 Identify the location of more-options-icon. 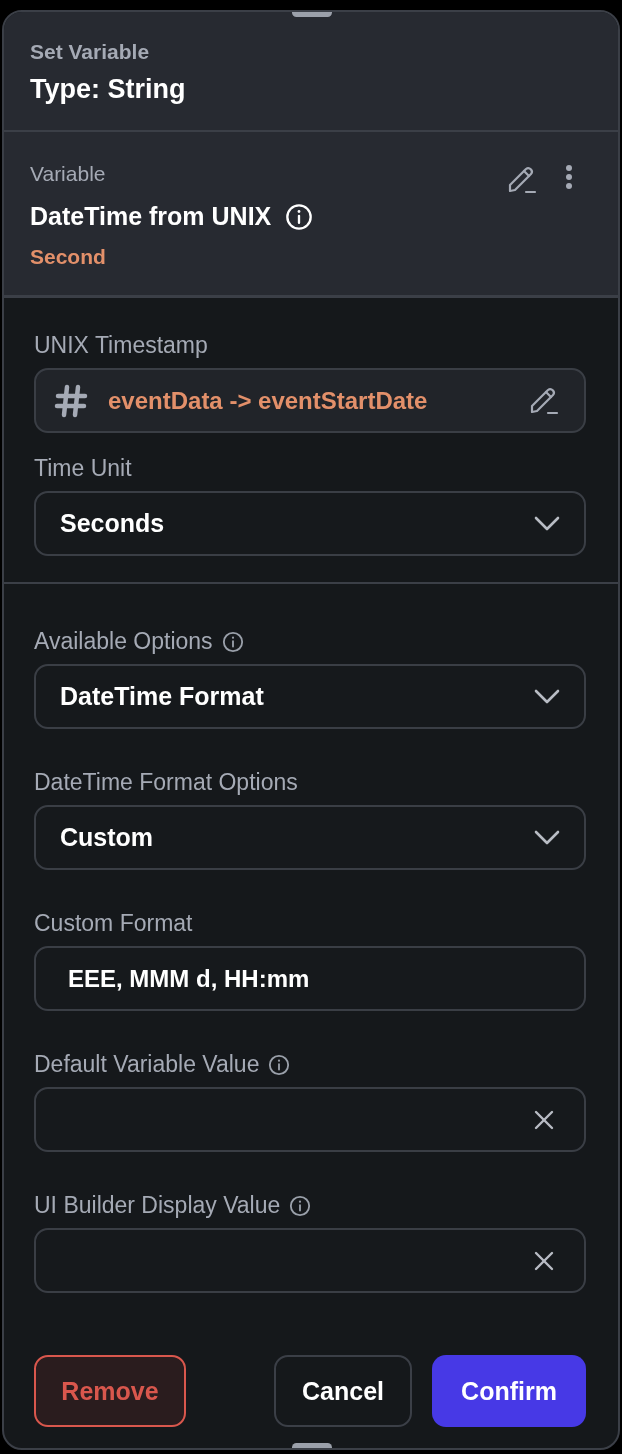
(569, 177).